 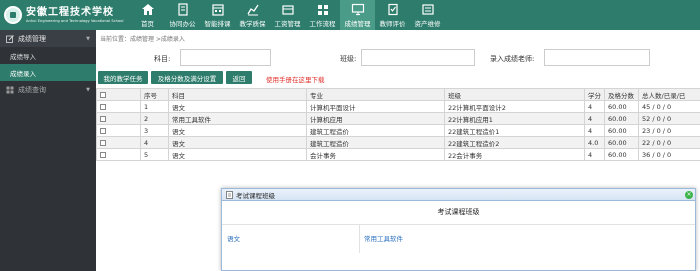 I want to click on table-cell: 2, so click(x=154, y=118).